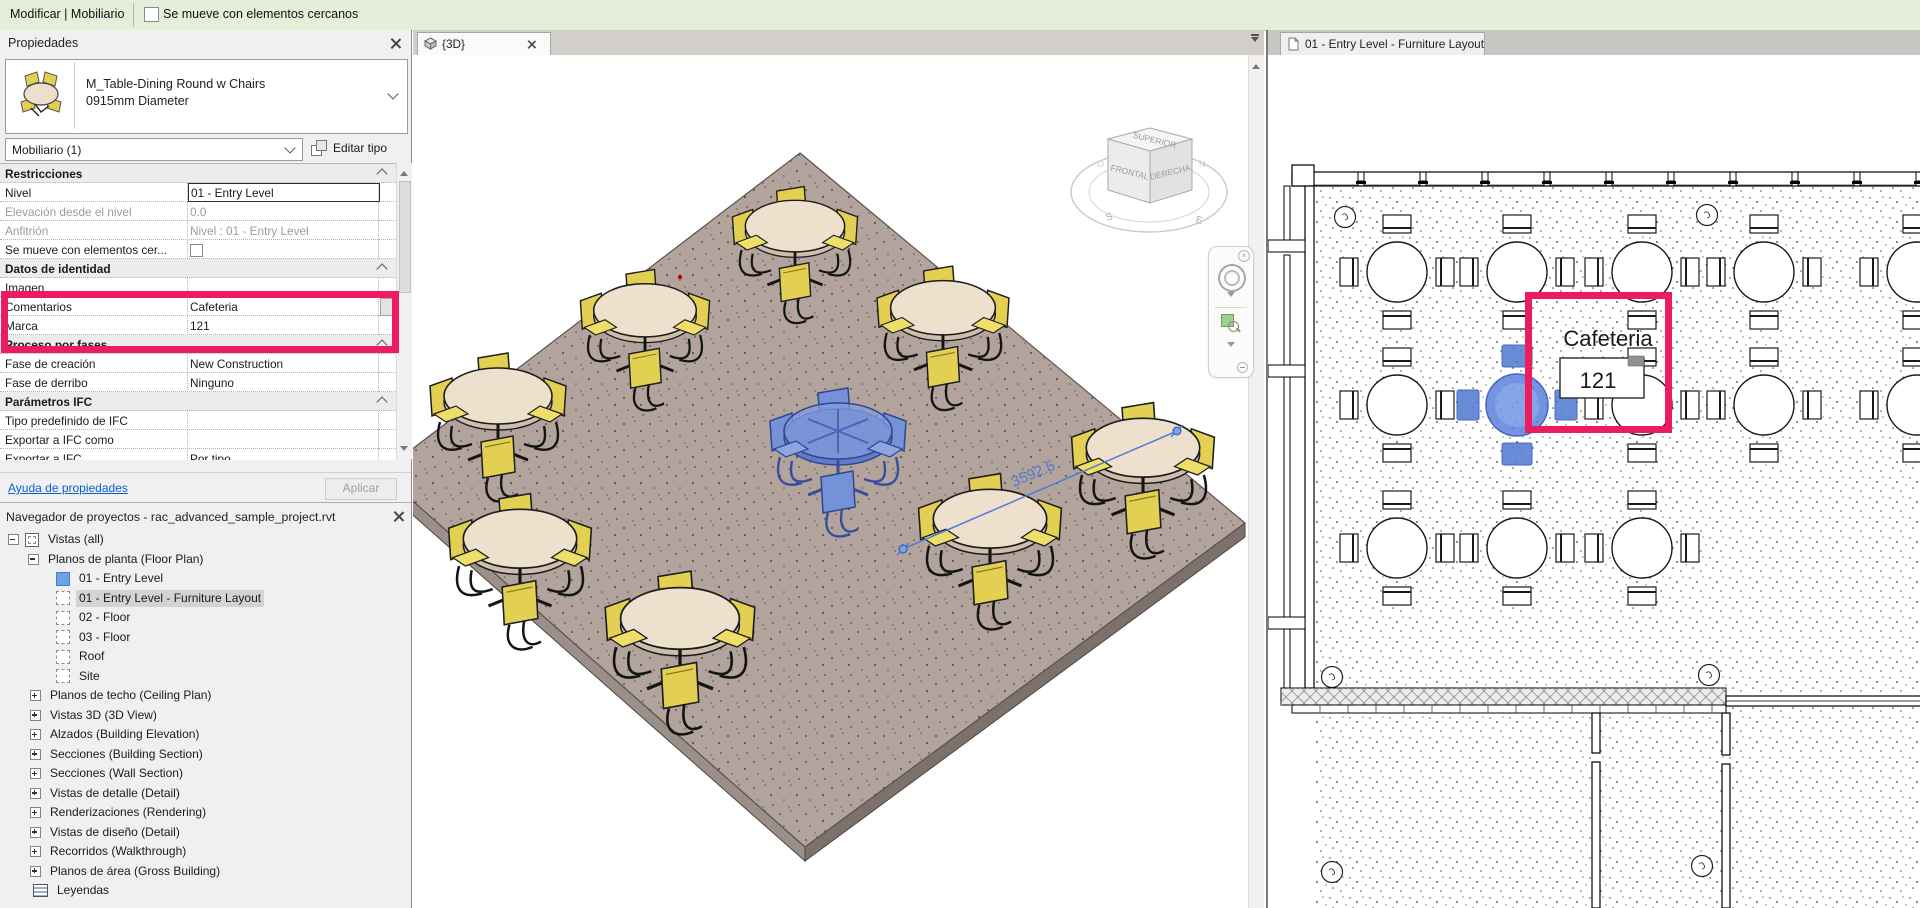 The height and width of the screenshot is (908, 1920). What do you see at coordinates (361, 489) in the screenshot?
I see `apply-button: Aplicar` at bounding box center [361, 489].